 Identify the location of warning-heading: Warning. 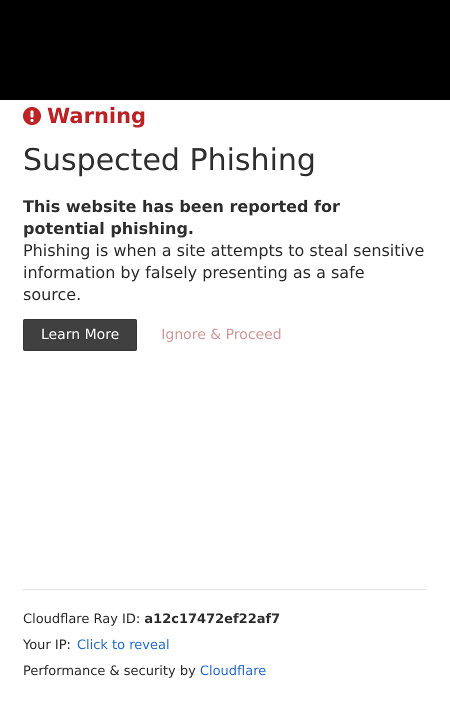
(96, 116).